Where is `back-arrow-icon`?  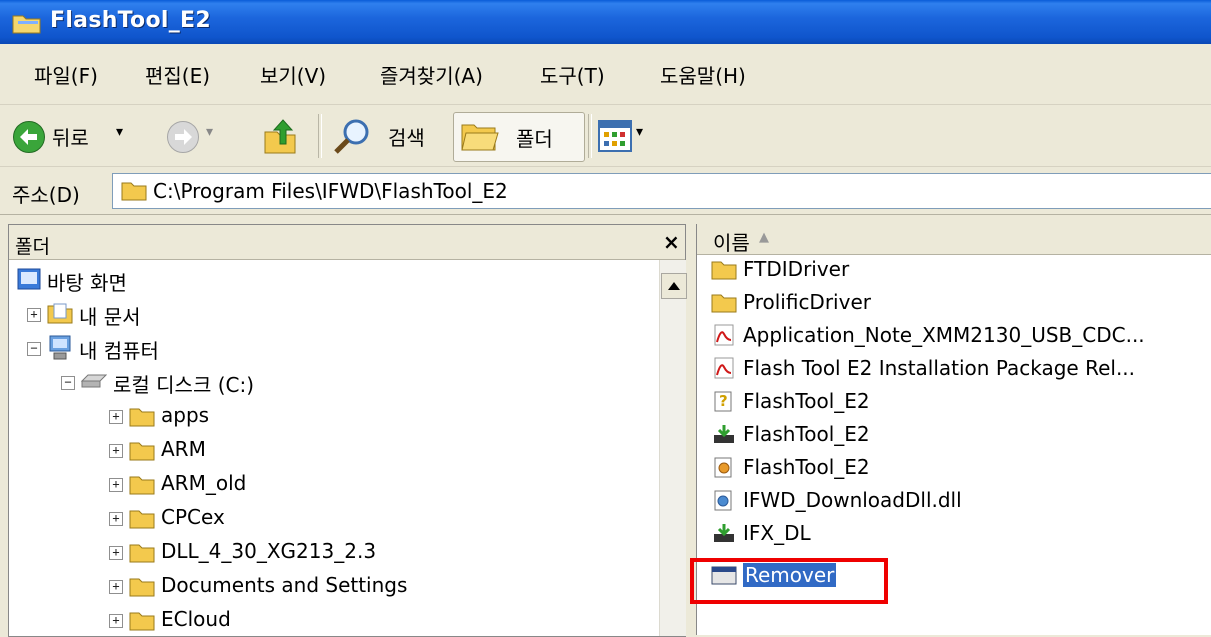 back-arrow-icon is located at coordinates (29, 137).